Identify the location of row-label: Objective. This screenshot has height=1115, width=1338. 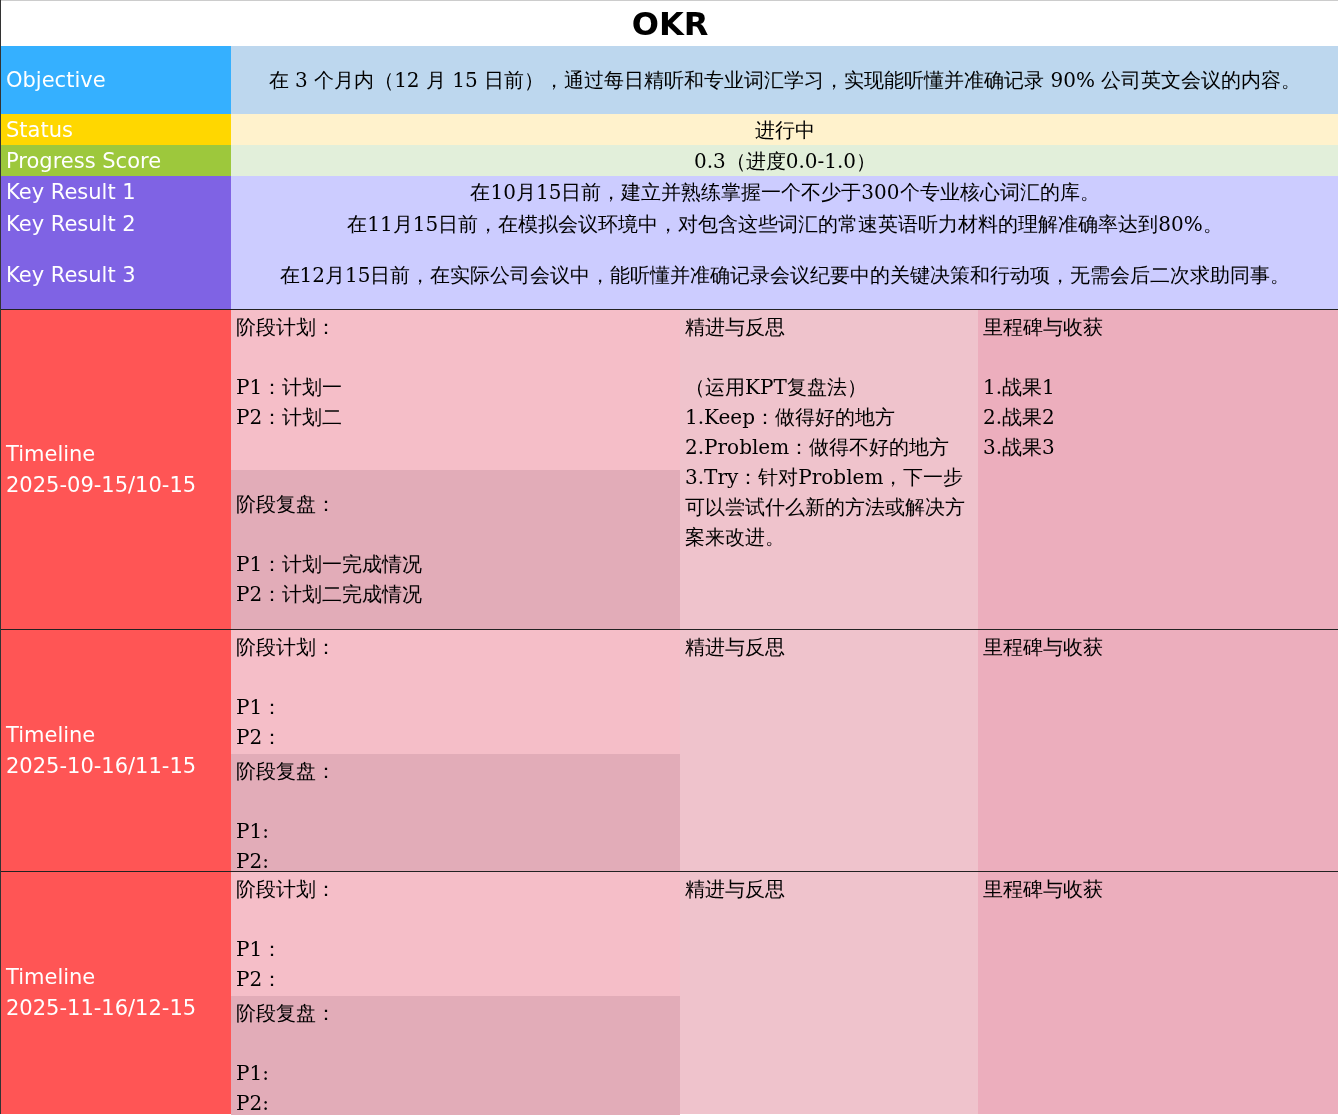
(116, 80).